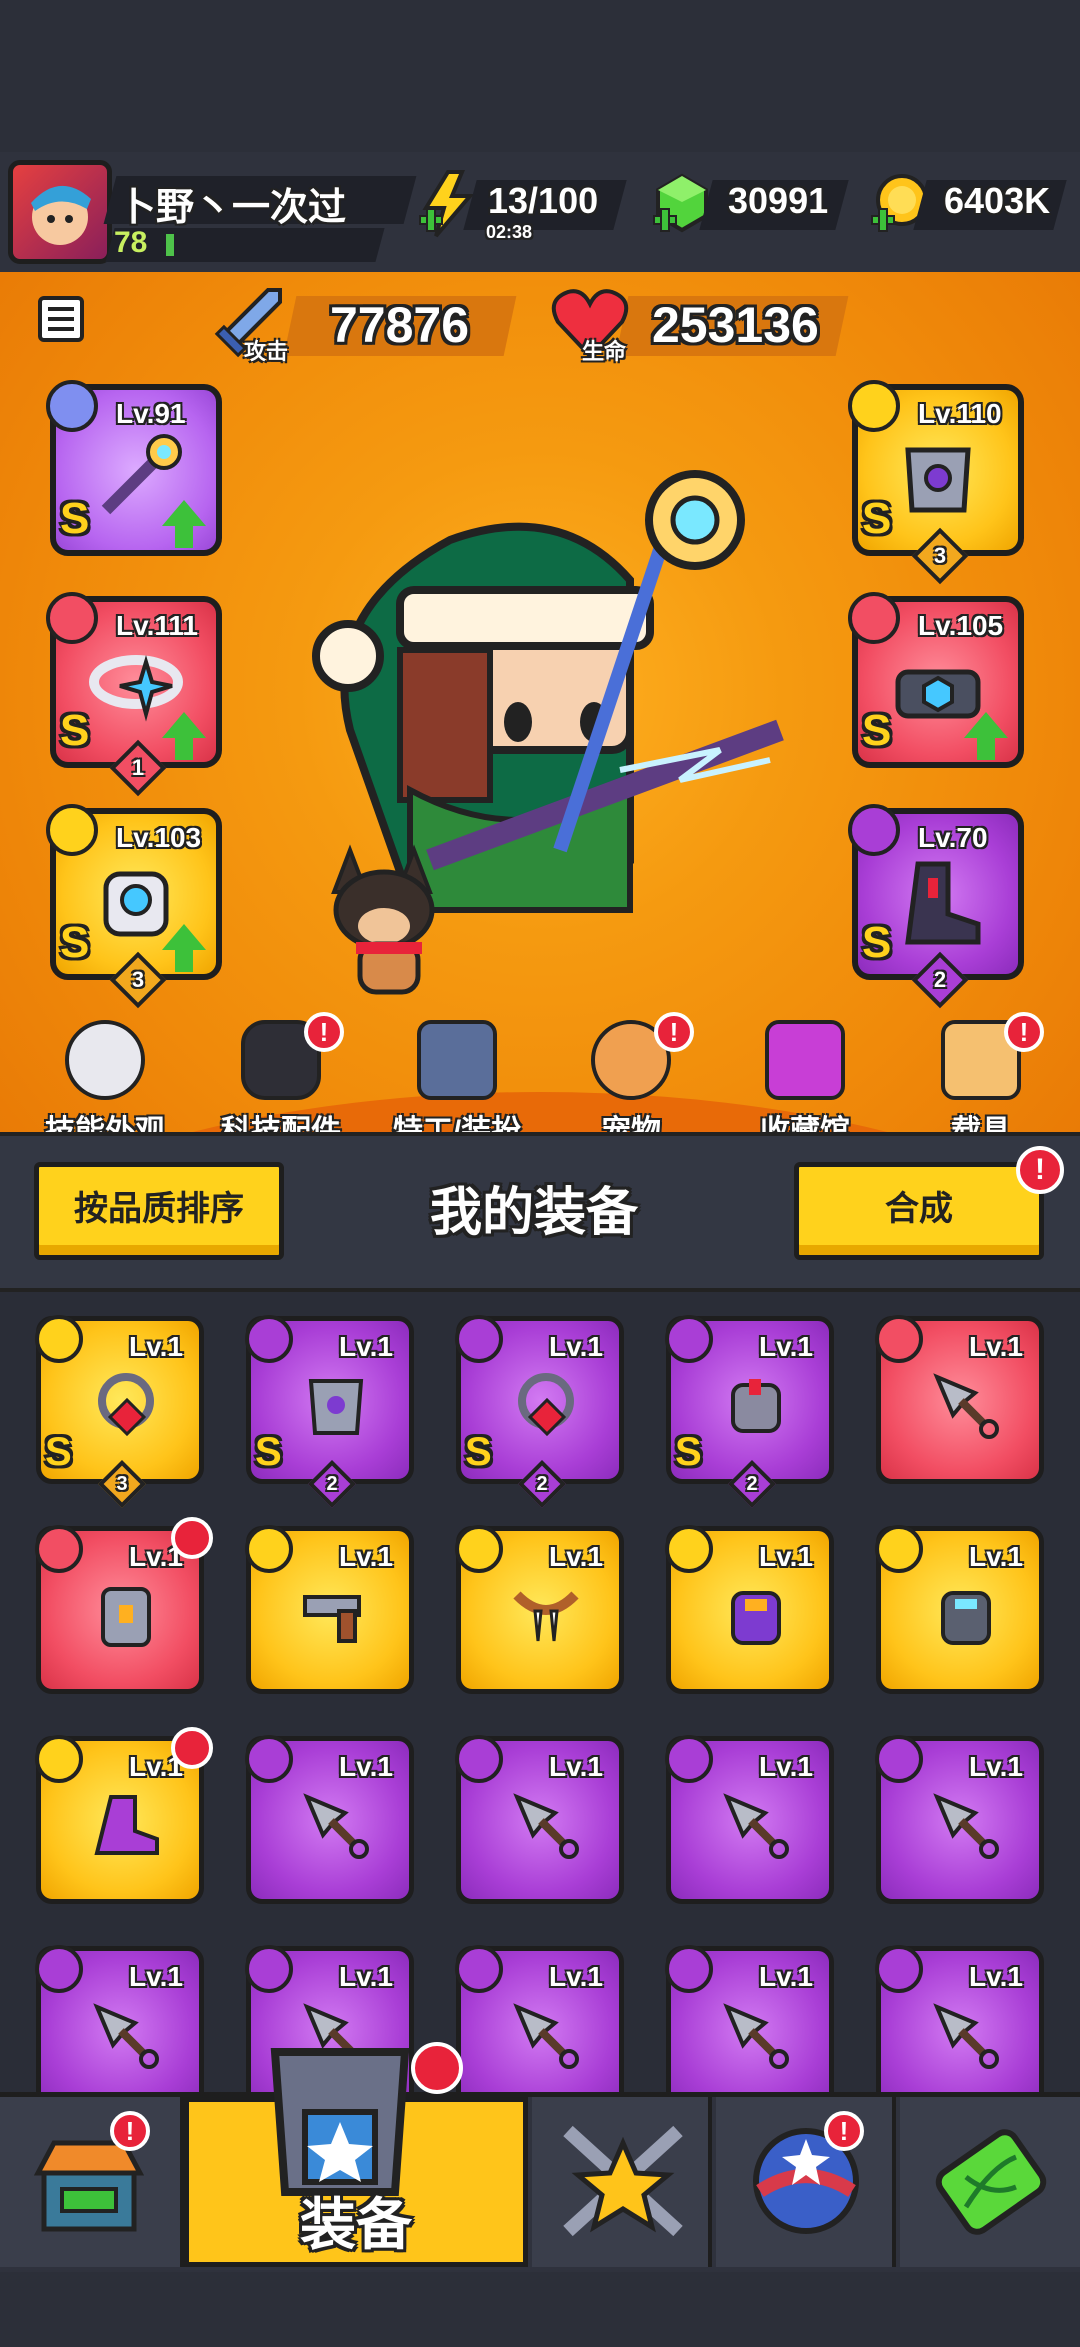 This screenshot has width=1080, height=2347. I want to click on chain-necklace-icon, so click(546, 1405).